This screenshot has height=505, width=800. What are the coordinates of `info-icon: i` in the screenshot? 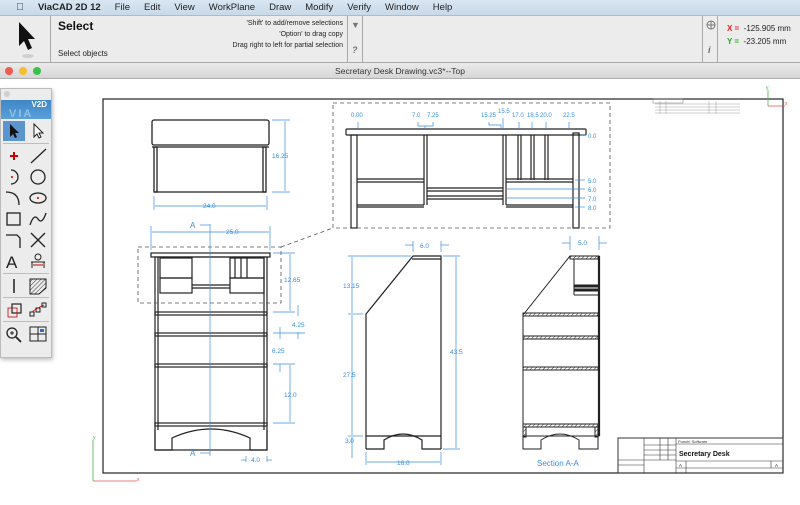 It's located at (709, 50).